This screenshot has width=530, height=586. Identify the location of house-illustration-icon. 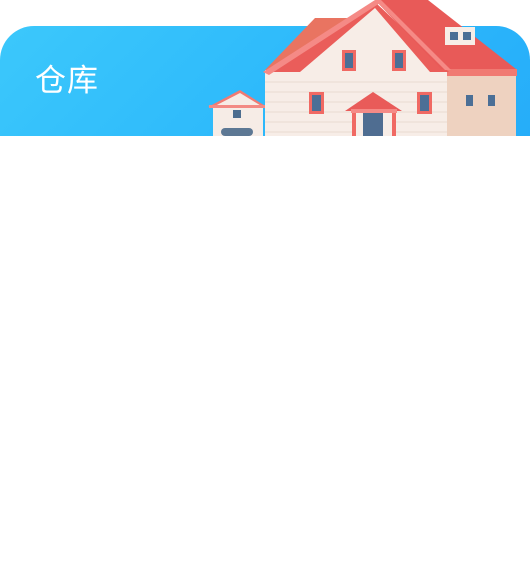
(362, 68).